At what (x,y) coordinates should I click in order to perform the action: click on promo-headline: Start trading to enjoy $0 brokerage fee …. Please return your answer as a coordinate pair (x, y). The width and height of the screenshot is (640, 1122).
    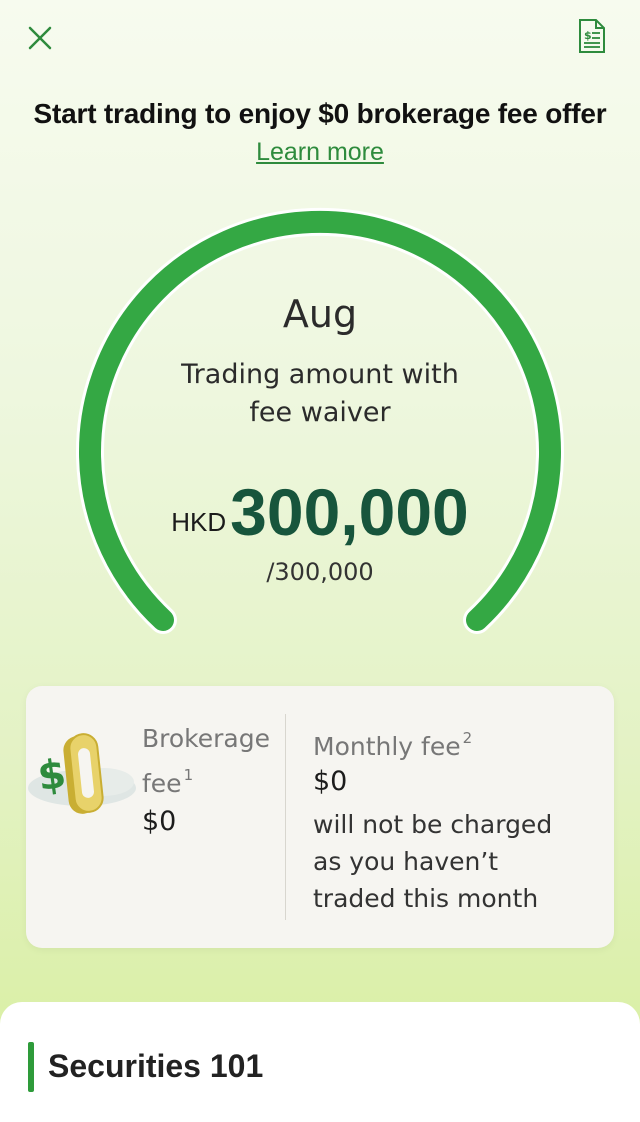
    Looking at the image, I should click on (320, 113).